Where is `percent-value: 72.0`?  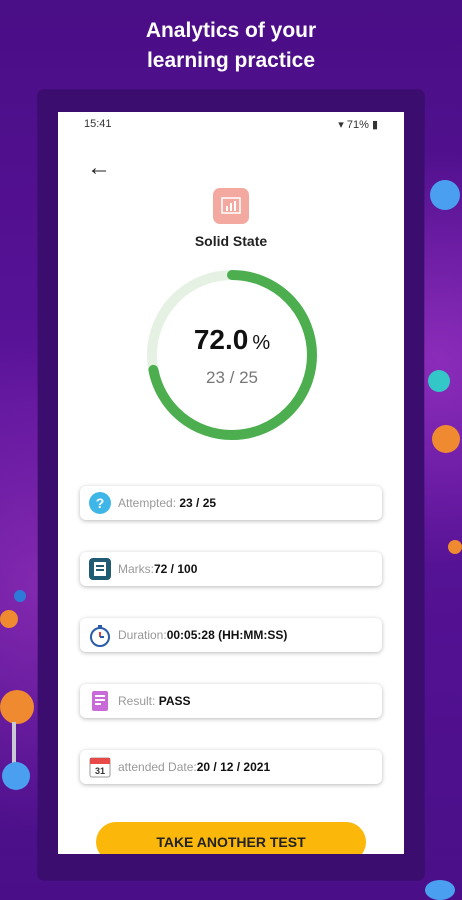
percent-value: 72.0 is located at coordinates (221, 339).